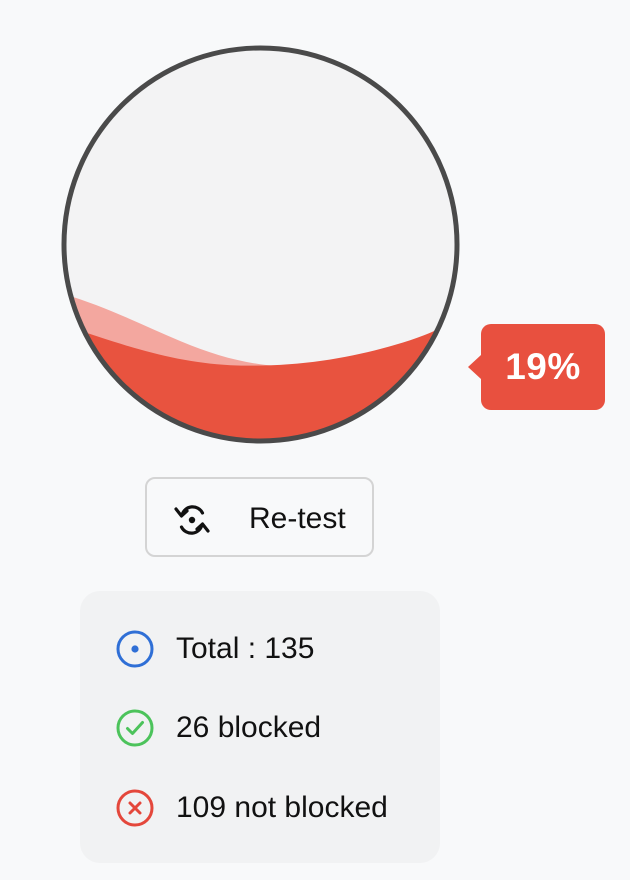  I want to click on refresh-icon, so click(192, 520).